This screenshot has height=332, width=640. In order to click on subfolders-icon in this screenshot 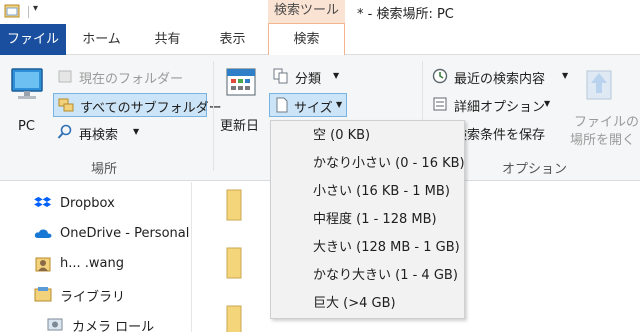, I will do `click(66, 105)`.